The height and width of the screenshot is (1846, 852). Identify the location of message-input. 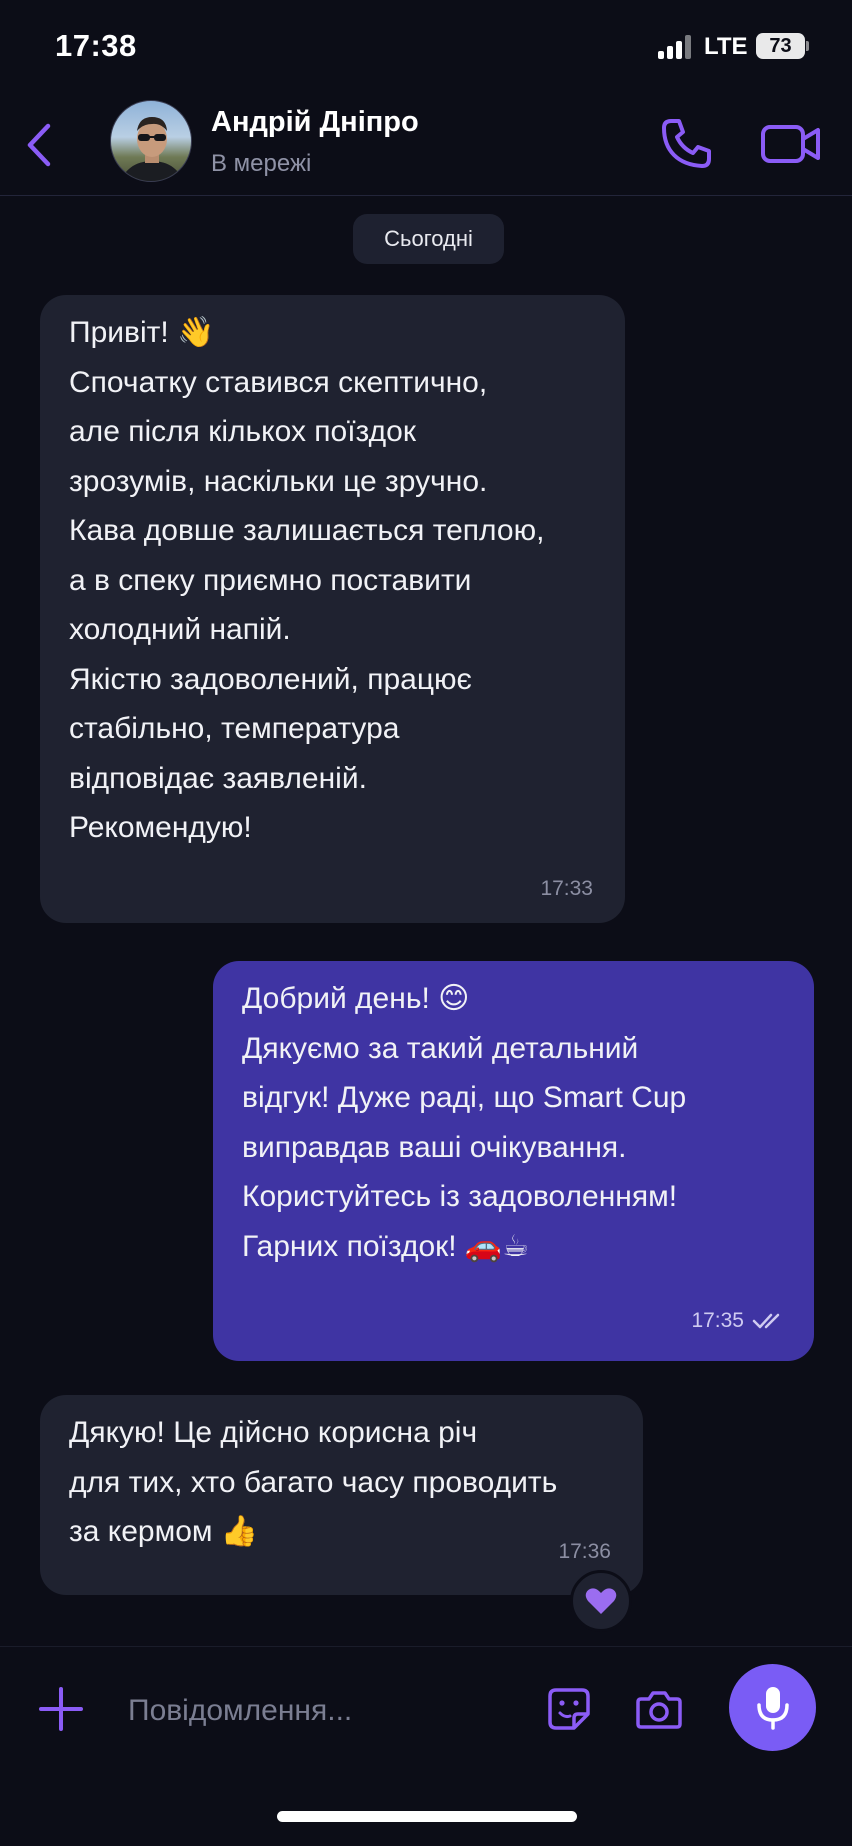
(328, 1711).